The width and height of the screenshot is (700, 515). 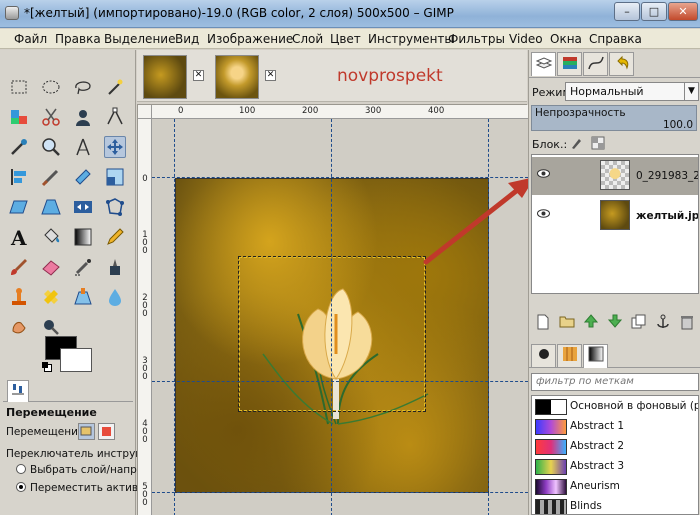 What do you see at coordinates (526, 39) in the screenshot?
I see `menu-video: Video` at bounding box center [526, 39].